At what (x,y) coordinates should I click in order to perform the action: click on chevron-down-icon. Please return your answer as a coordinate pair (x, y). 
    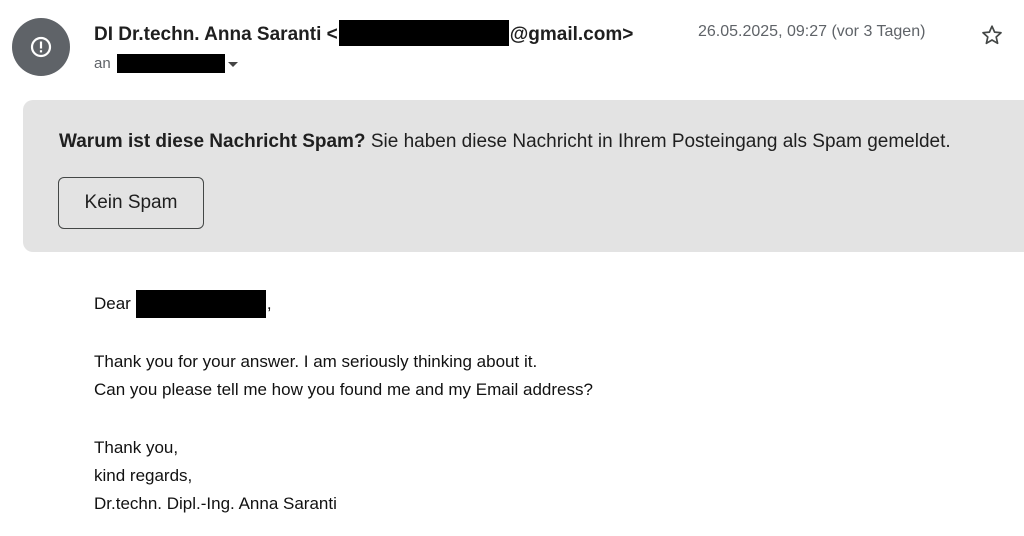
    Looking at the image, I should click on (232, 64).